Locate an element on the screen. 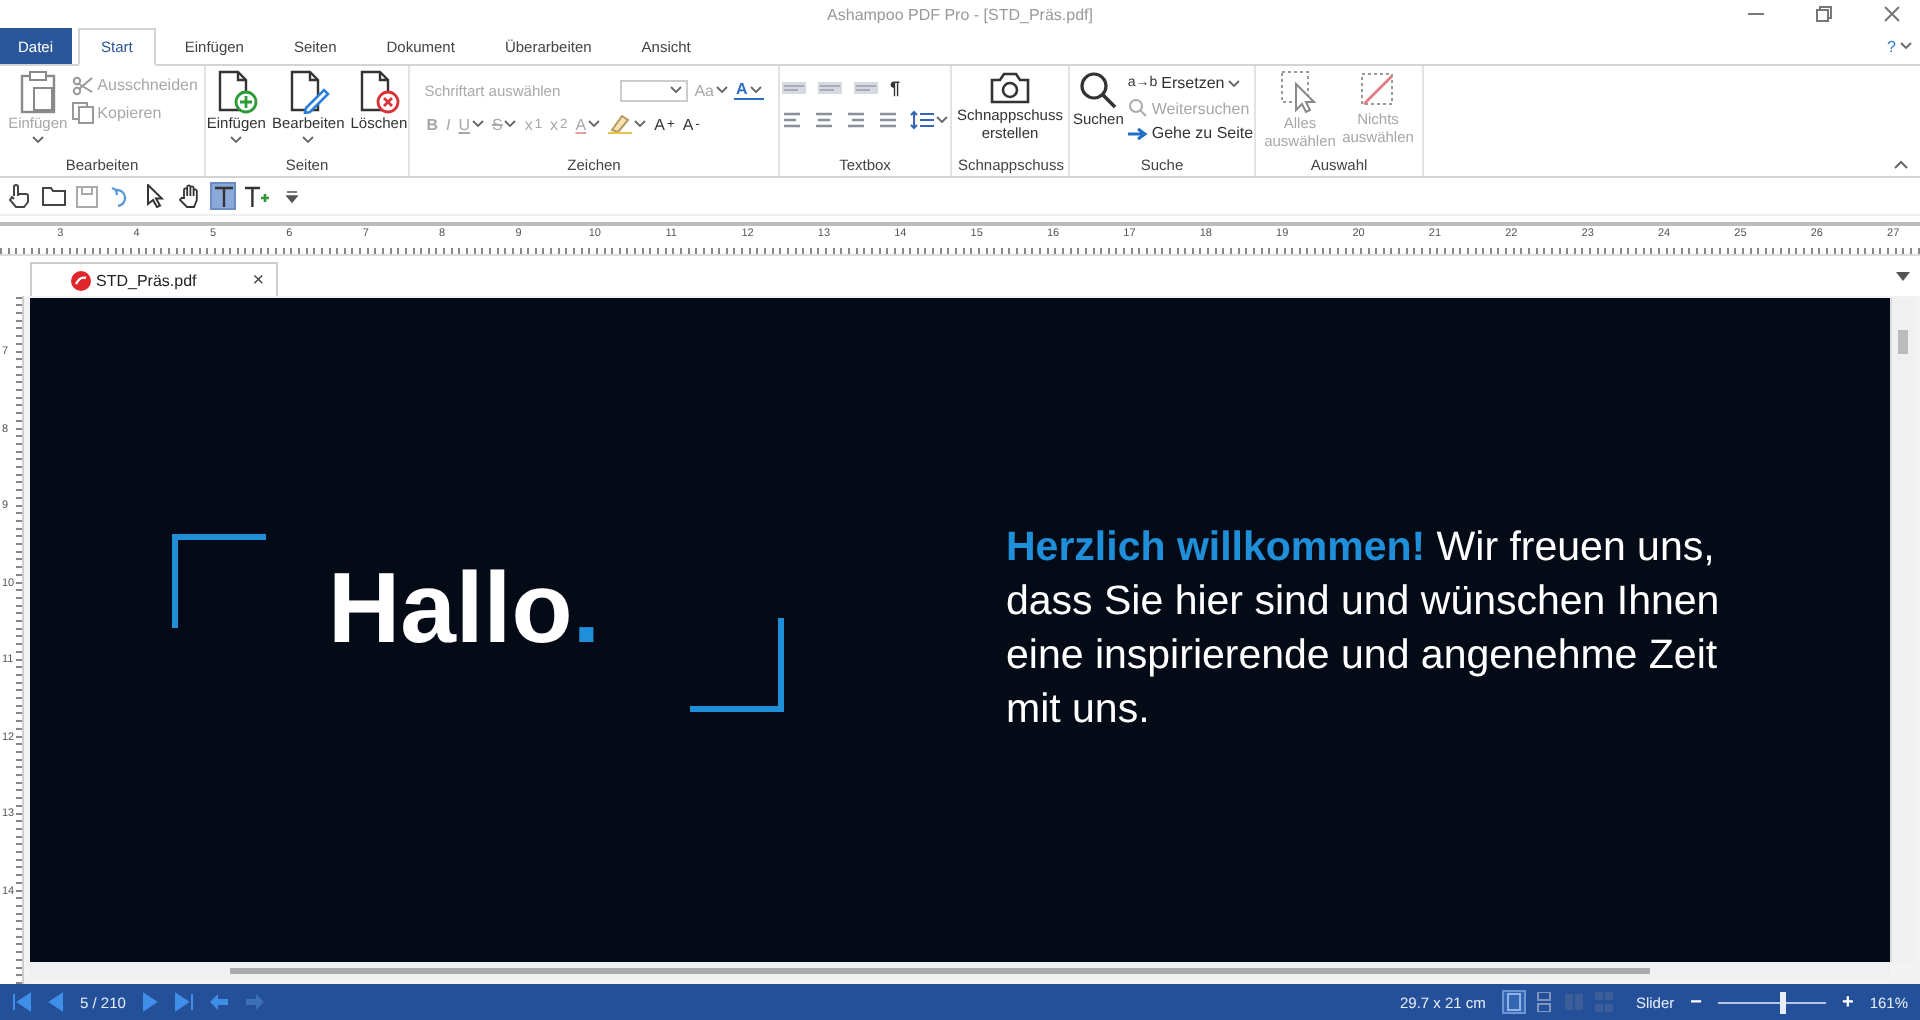  slide-paragraph: Herzlich willkommen! Wir freuen uns, dass Sie hier sind und wünschen Ihnen eine inspirierende und angenehme Zeit mit uns. is located at coordinates (1364, 629).